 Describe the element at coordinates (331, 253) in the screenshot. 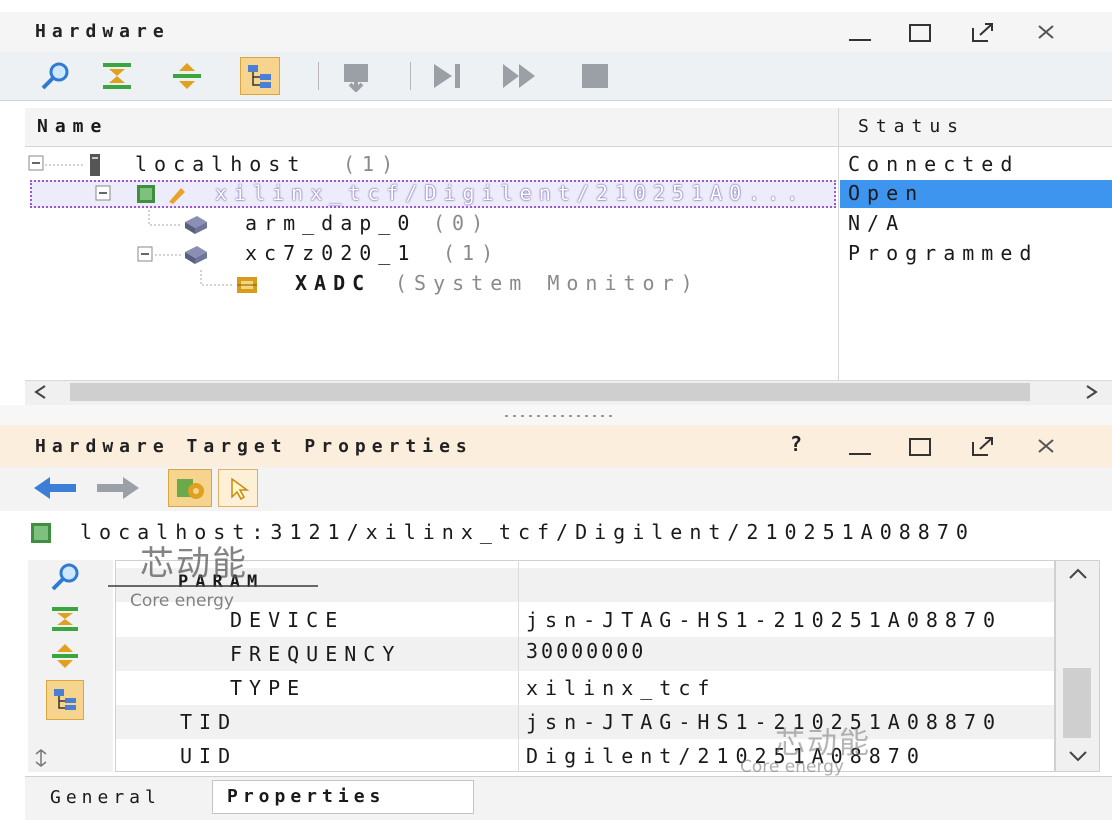

I see `tree-item-name: xc7z020_1` at that location.